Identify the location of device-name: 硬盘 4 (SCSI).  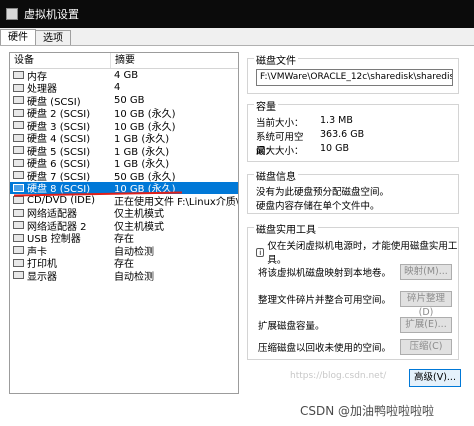
(59, 139).